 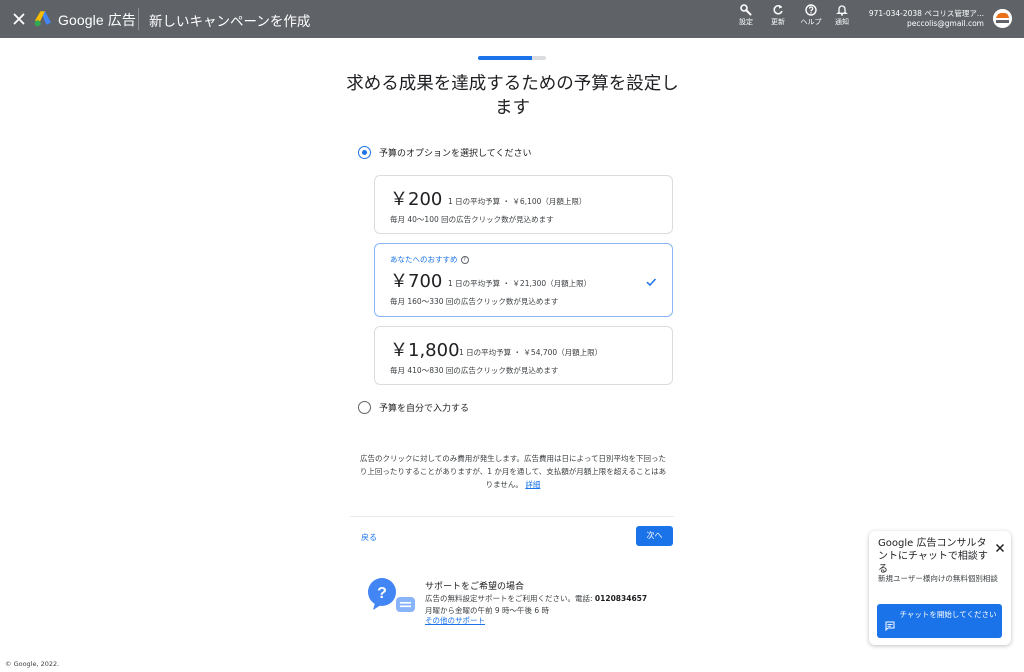 I want to click on support-chat-icon: ?, so click(x=392, y=596).